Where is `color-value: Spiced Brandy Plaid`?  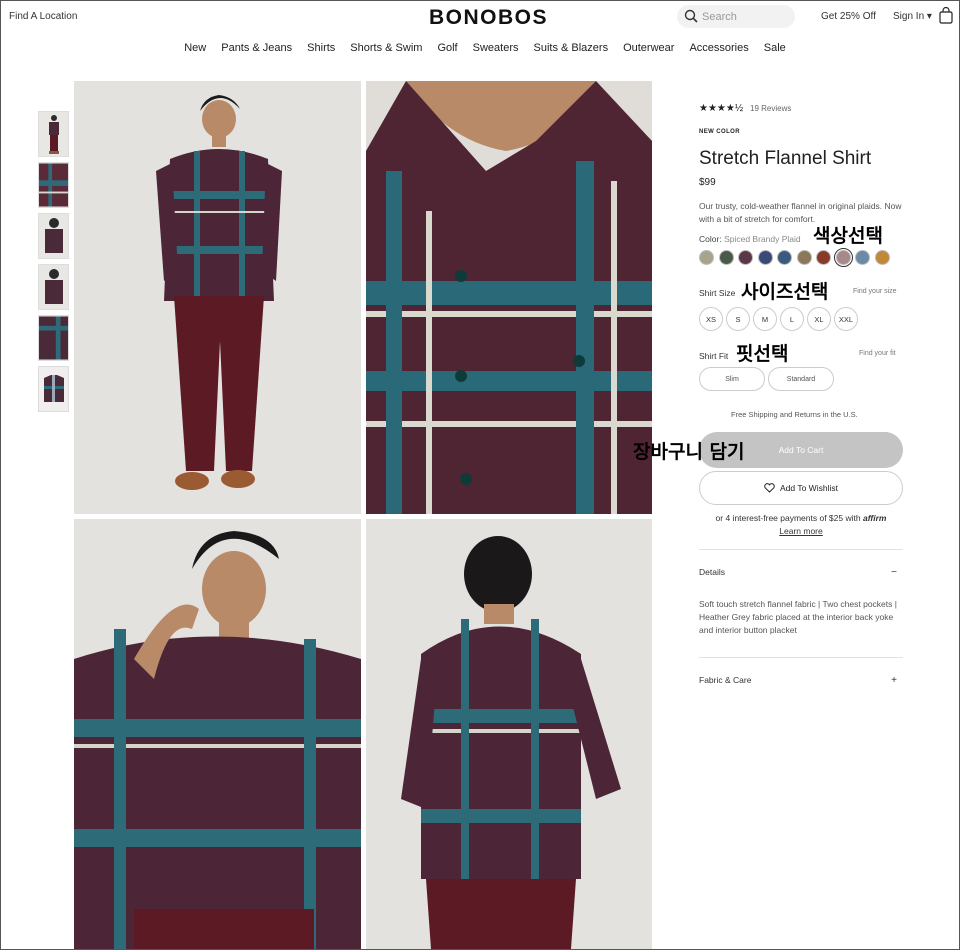
color-value: Spiced Brandy Plaid is located at coordinates (762, 239).